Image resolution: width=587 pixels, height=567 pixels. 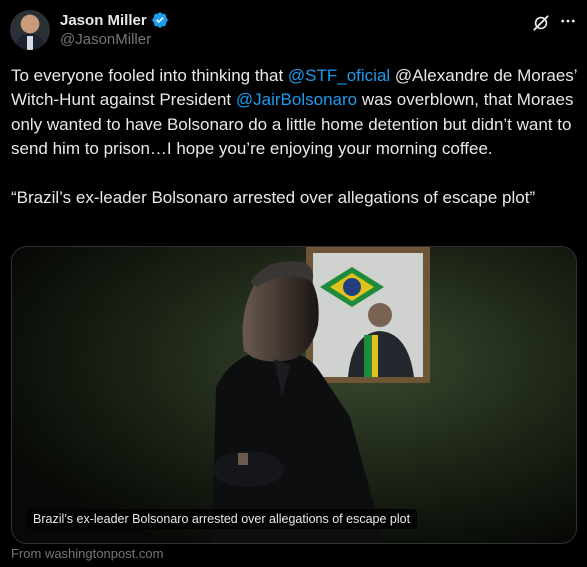 What do you see at coordinates (296, 99) in the screenshot?
I see `mention-jair-bolsonaro: @JairBolsonaro` at bounding box center [296, 99].